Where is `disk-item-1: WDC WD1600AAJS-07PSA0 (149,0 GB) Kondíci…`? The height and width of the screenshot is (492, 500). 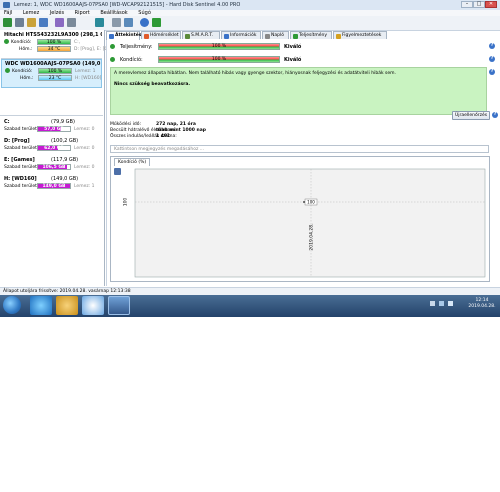
disk-item-1: WDC WD1600AAJS-07PSA0 (149,0 GB) Kondíci… is located at coordinates (51, 73).